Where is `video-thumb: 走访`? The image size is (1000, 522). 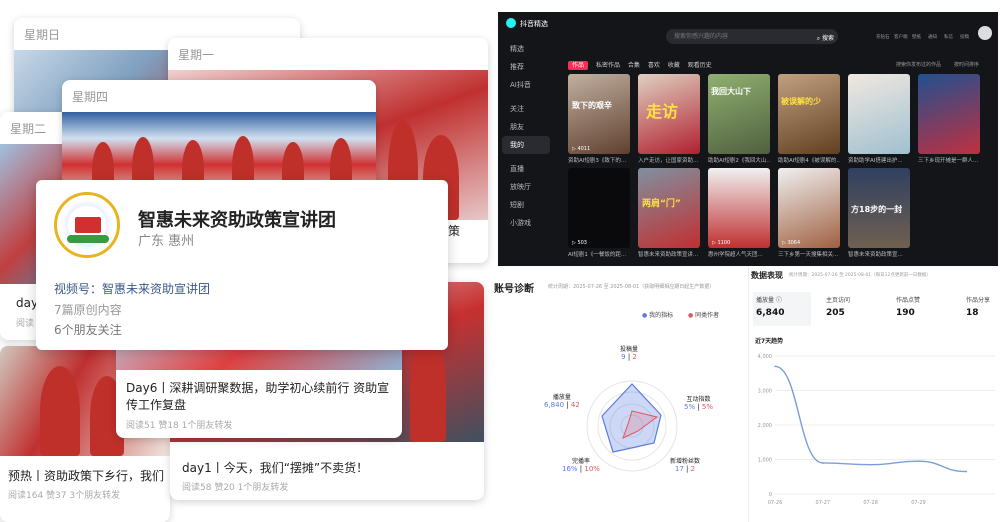 video-thumb: 走访 is located at coordinates (669, 114).